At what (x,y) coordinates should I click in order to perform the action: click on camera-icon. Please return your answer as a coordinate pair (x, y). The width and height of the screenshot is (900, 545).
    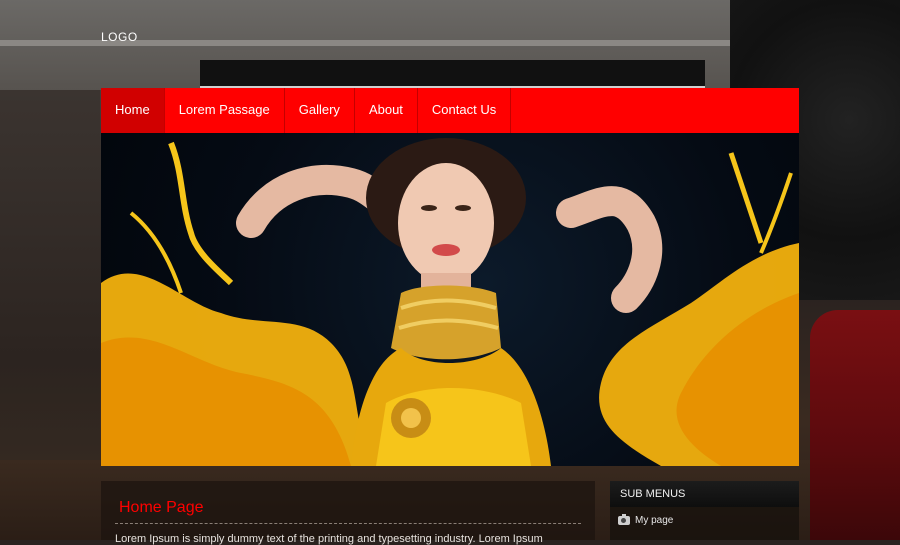
    Looking at the image, I should click on (624, 519).